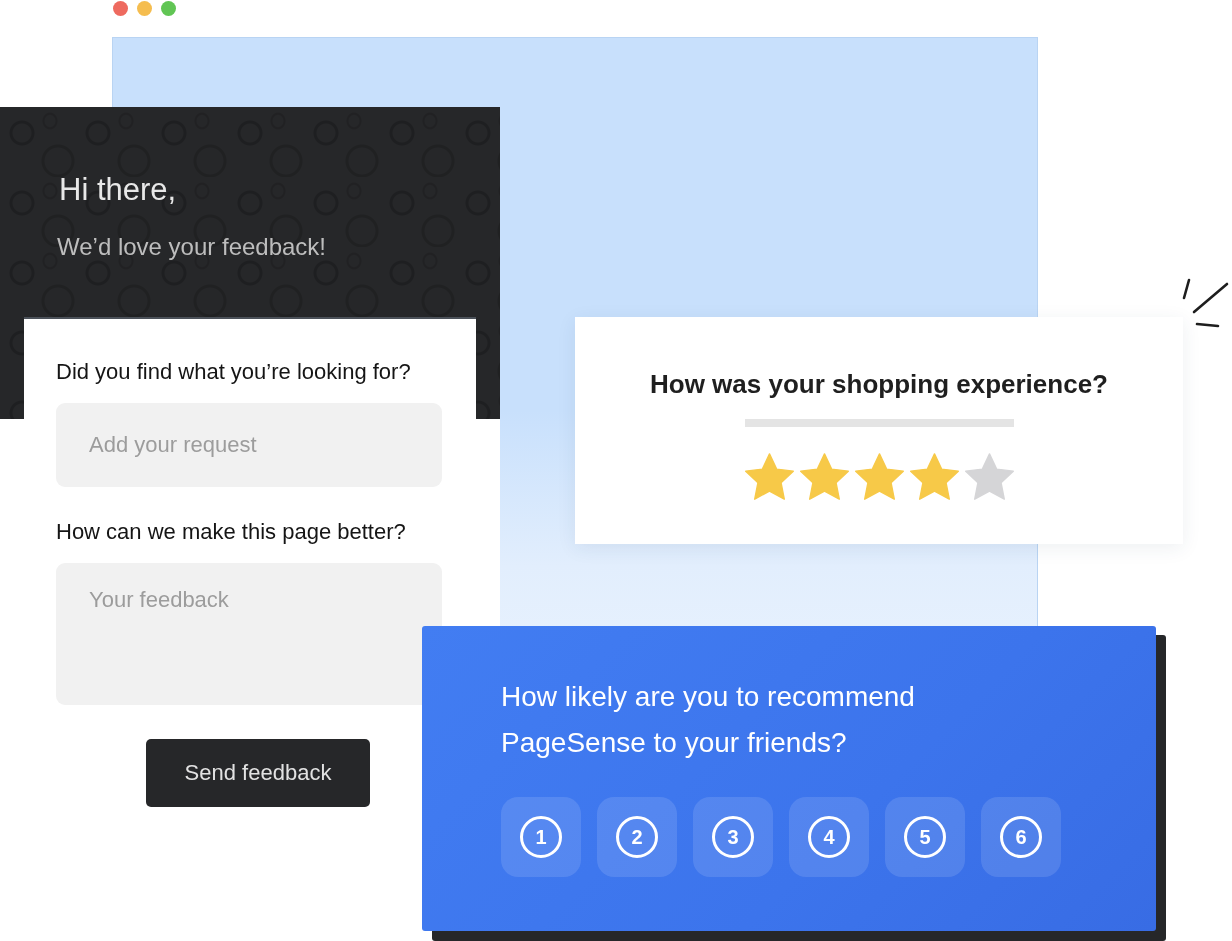 The height and width of the screenshot is (941, 1232). Describe the element at coordinates (708, 720) in the screenshot. I see `recommend-question: How likely are you to recommend PageSense to your friends?` at that location.